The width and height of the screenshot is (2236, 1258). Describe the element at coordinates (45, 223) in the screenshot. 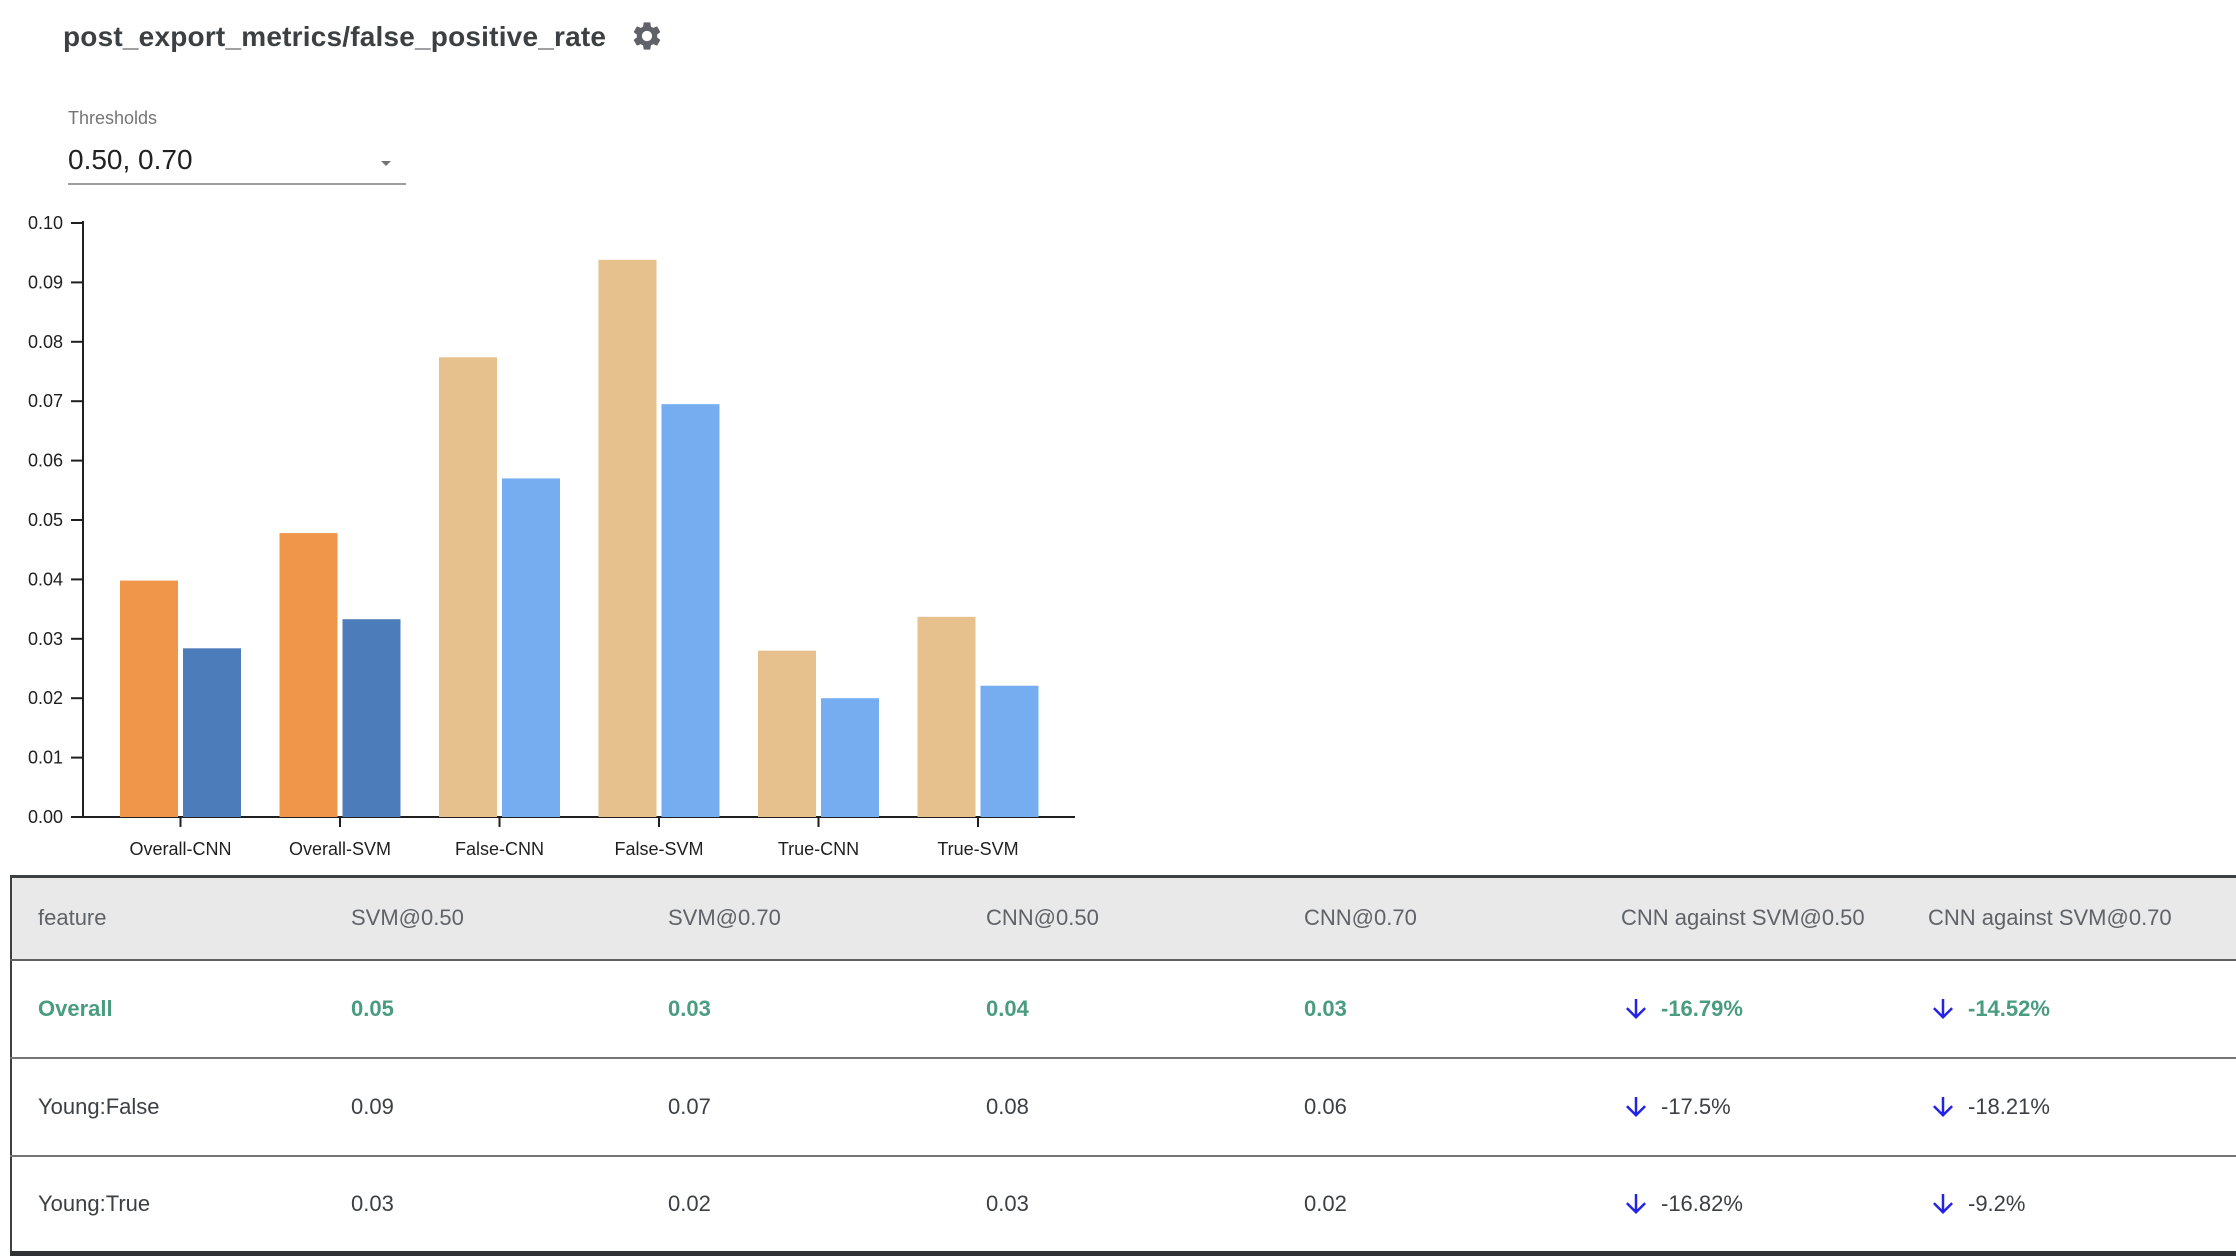

I see `y-tick-label: 0.10` at that location.